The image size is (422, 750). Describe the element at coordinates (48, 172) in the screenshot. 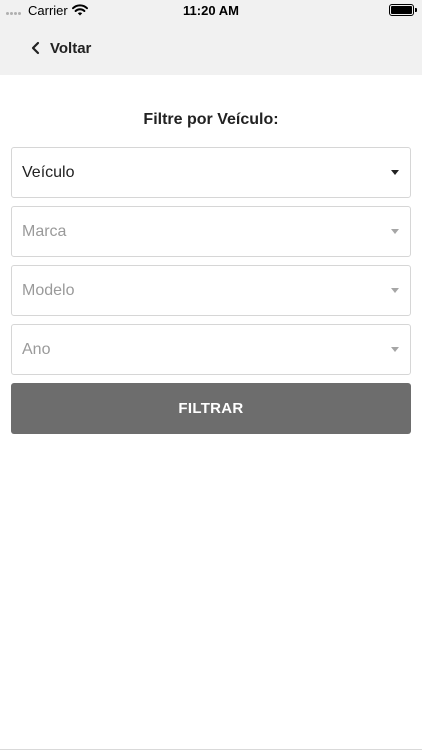

I see `vehicle-select-label: Veículo` at that location.